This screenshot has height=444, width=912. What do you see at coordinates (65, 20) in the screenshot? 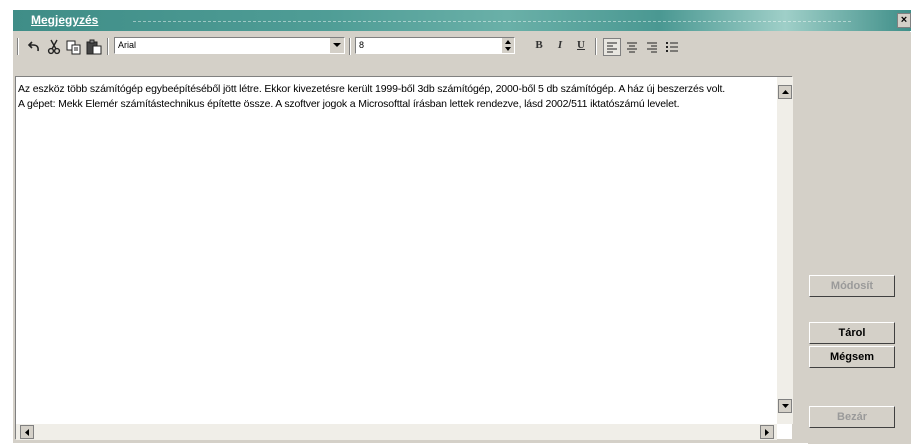
I see `window-title: Megjegyzés` at bounding box center [65, 20].